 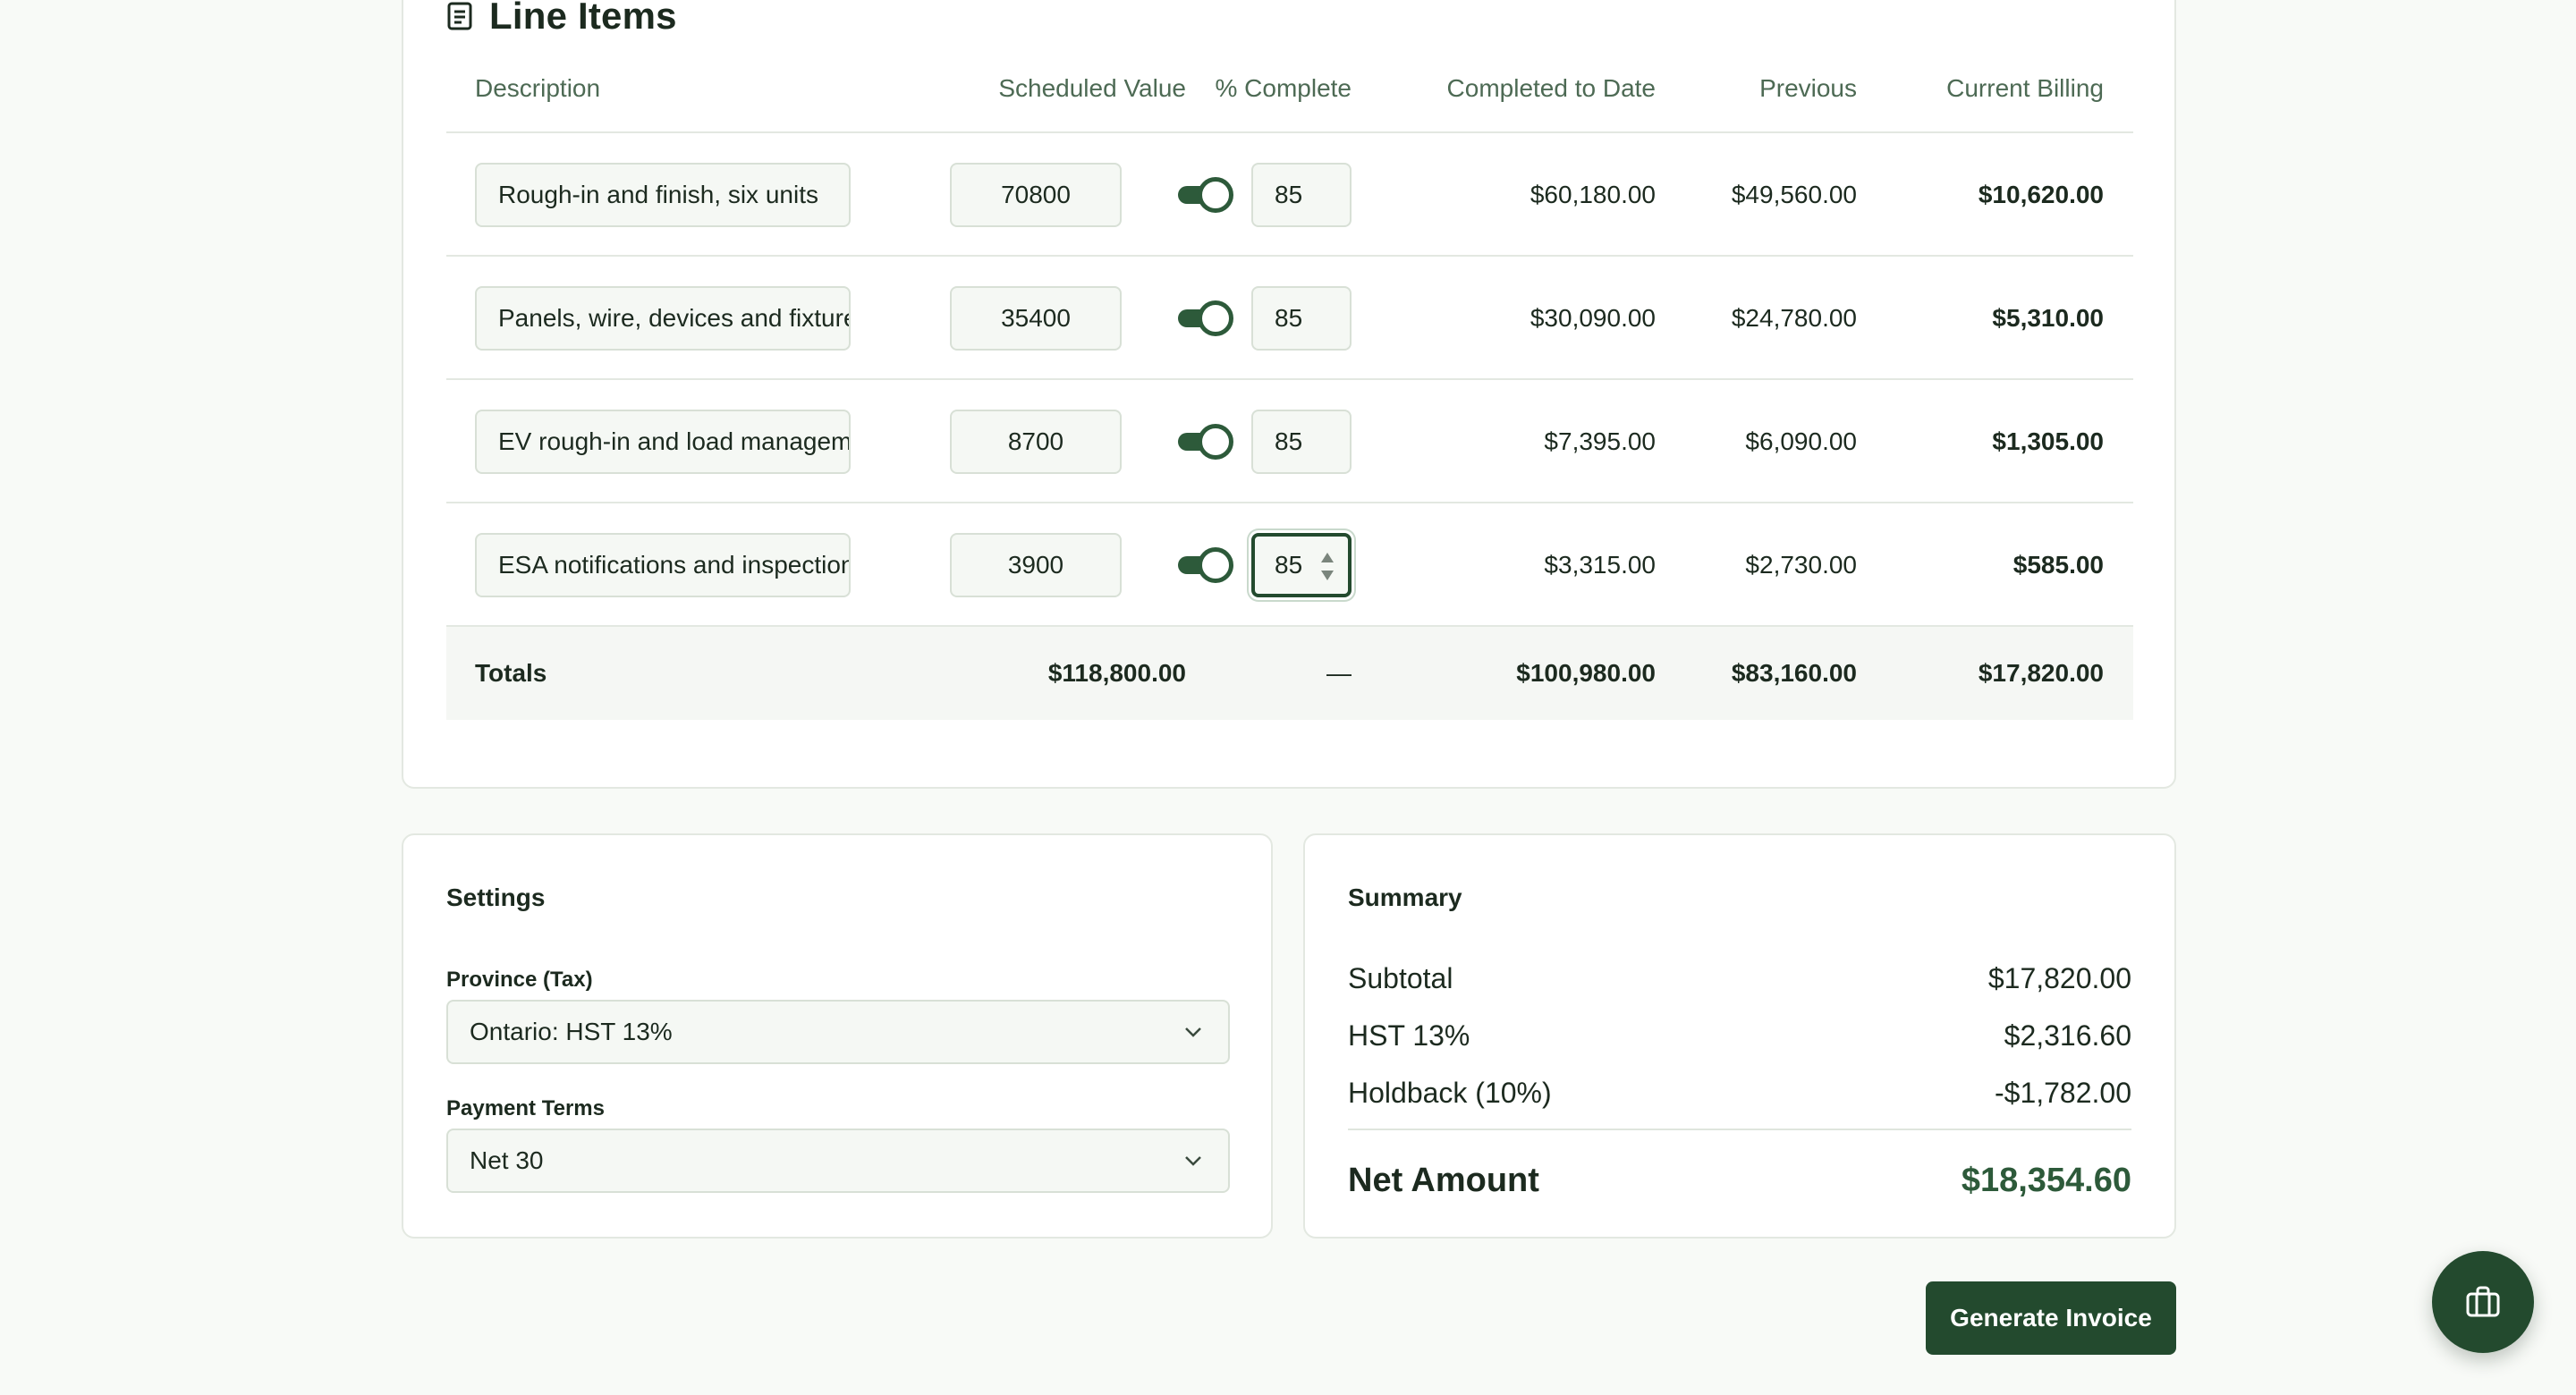 What do you see at coordinates (663, 565) in the screenshot?
I see `description-input: ESA notifications and inspections` at bounding box center [663, 565].